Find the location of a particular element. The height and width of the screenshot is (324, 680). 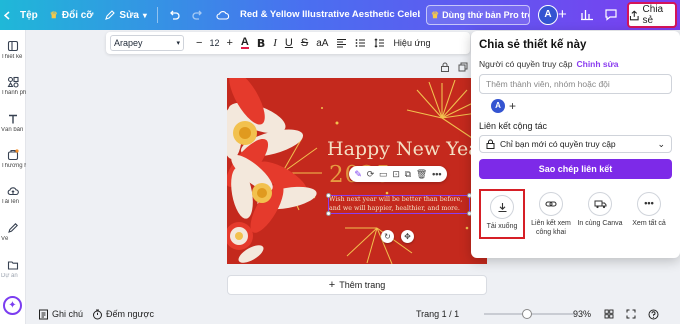

menu-chevron-left is located at coordinates (7, 15).